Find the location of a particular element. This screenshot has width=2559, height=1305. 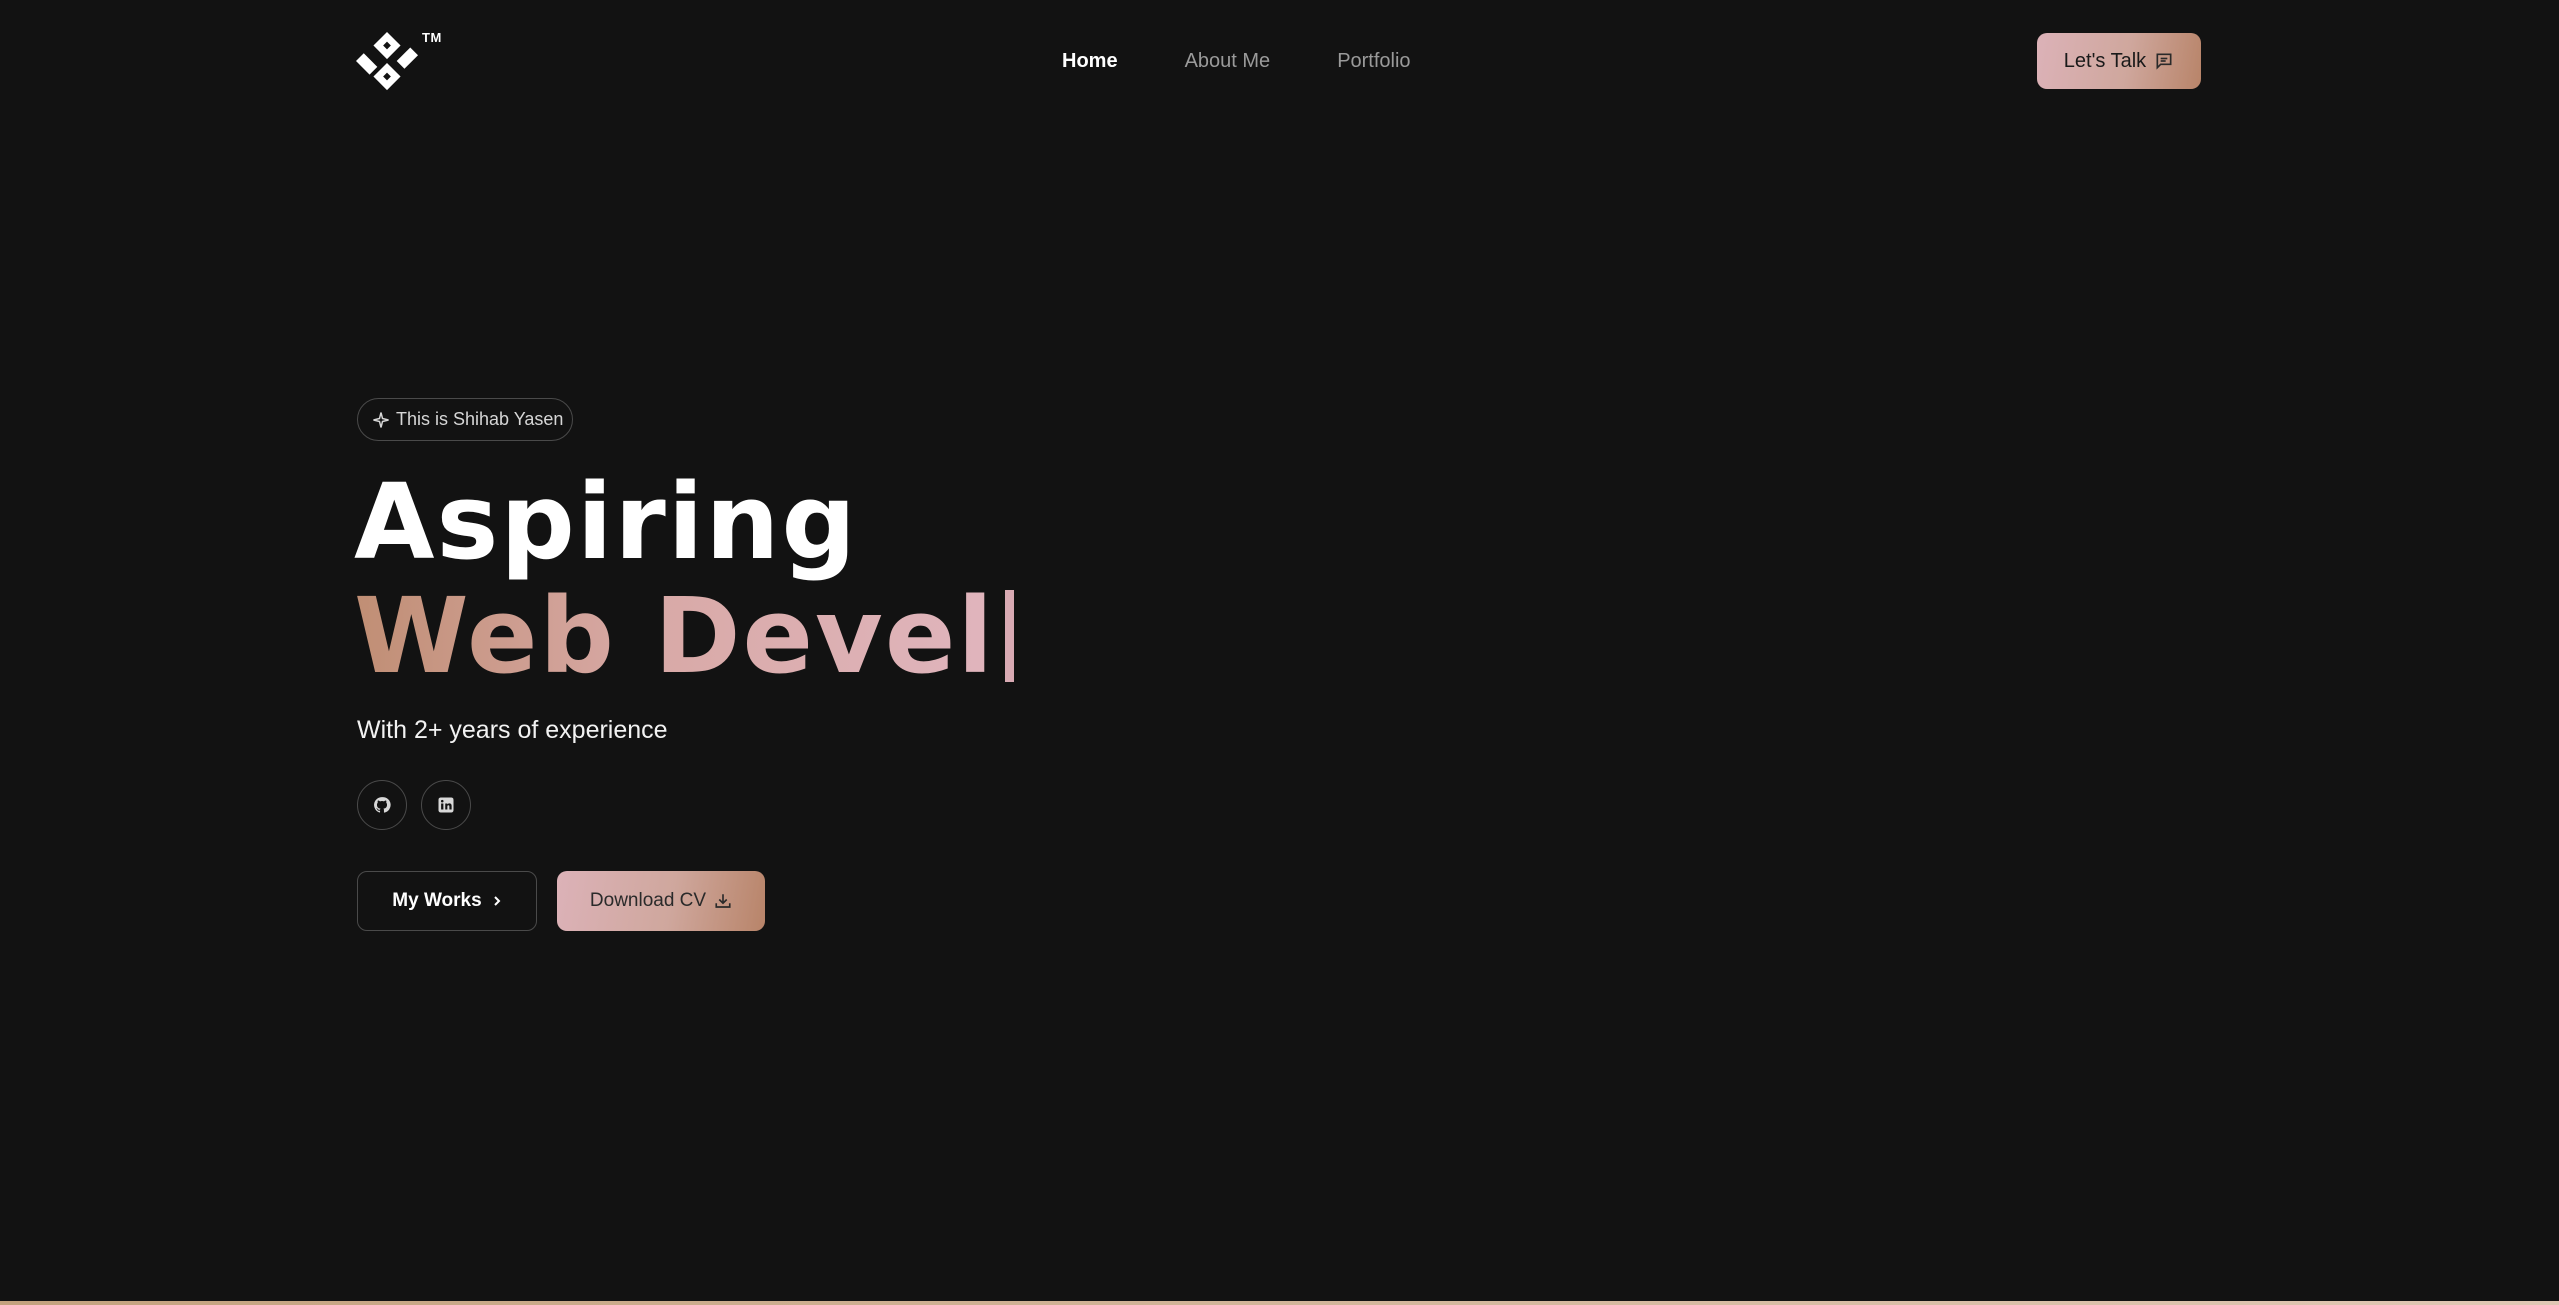

chevron-right-icon is located at coordinates (497, 901).